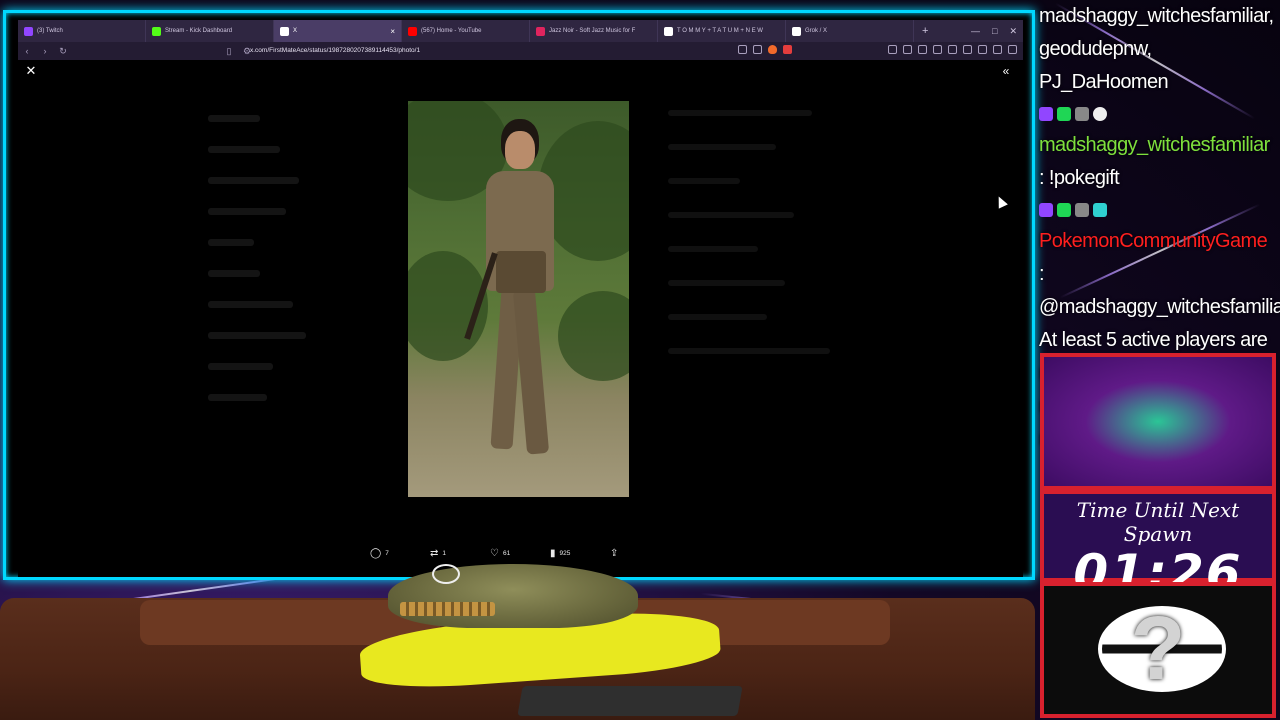 Image resolution: width=1280 pixels, height=720 pixels. Describe the element at coordinates (387, 553) in the screenshot. I see `action-count: 7` at that location.